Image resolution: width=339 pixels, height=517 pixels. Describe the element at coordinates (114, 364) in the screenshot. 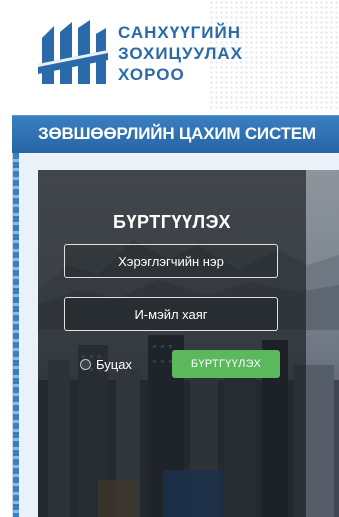

I see `back-label: Буцах` at that location.